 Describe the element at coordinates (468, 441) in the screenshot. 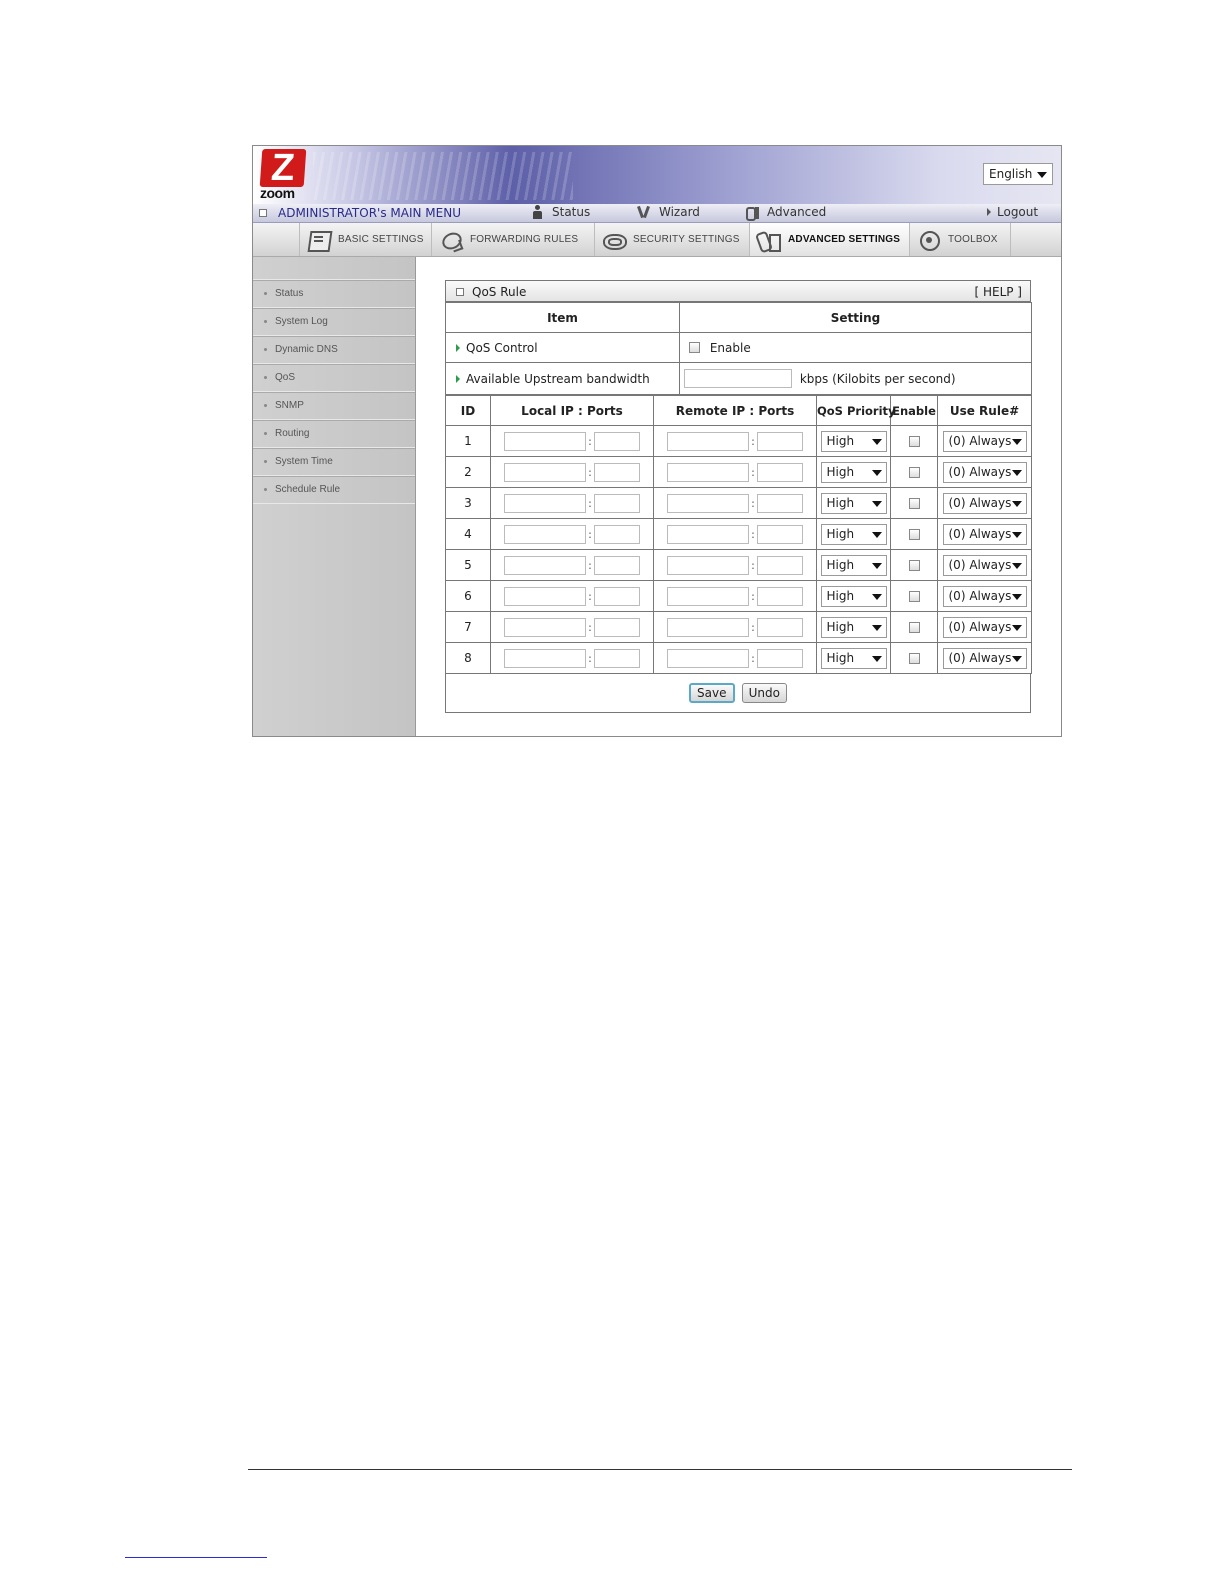

I see `rule-id: 1` at that location.